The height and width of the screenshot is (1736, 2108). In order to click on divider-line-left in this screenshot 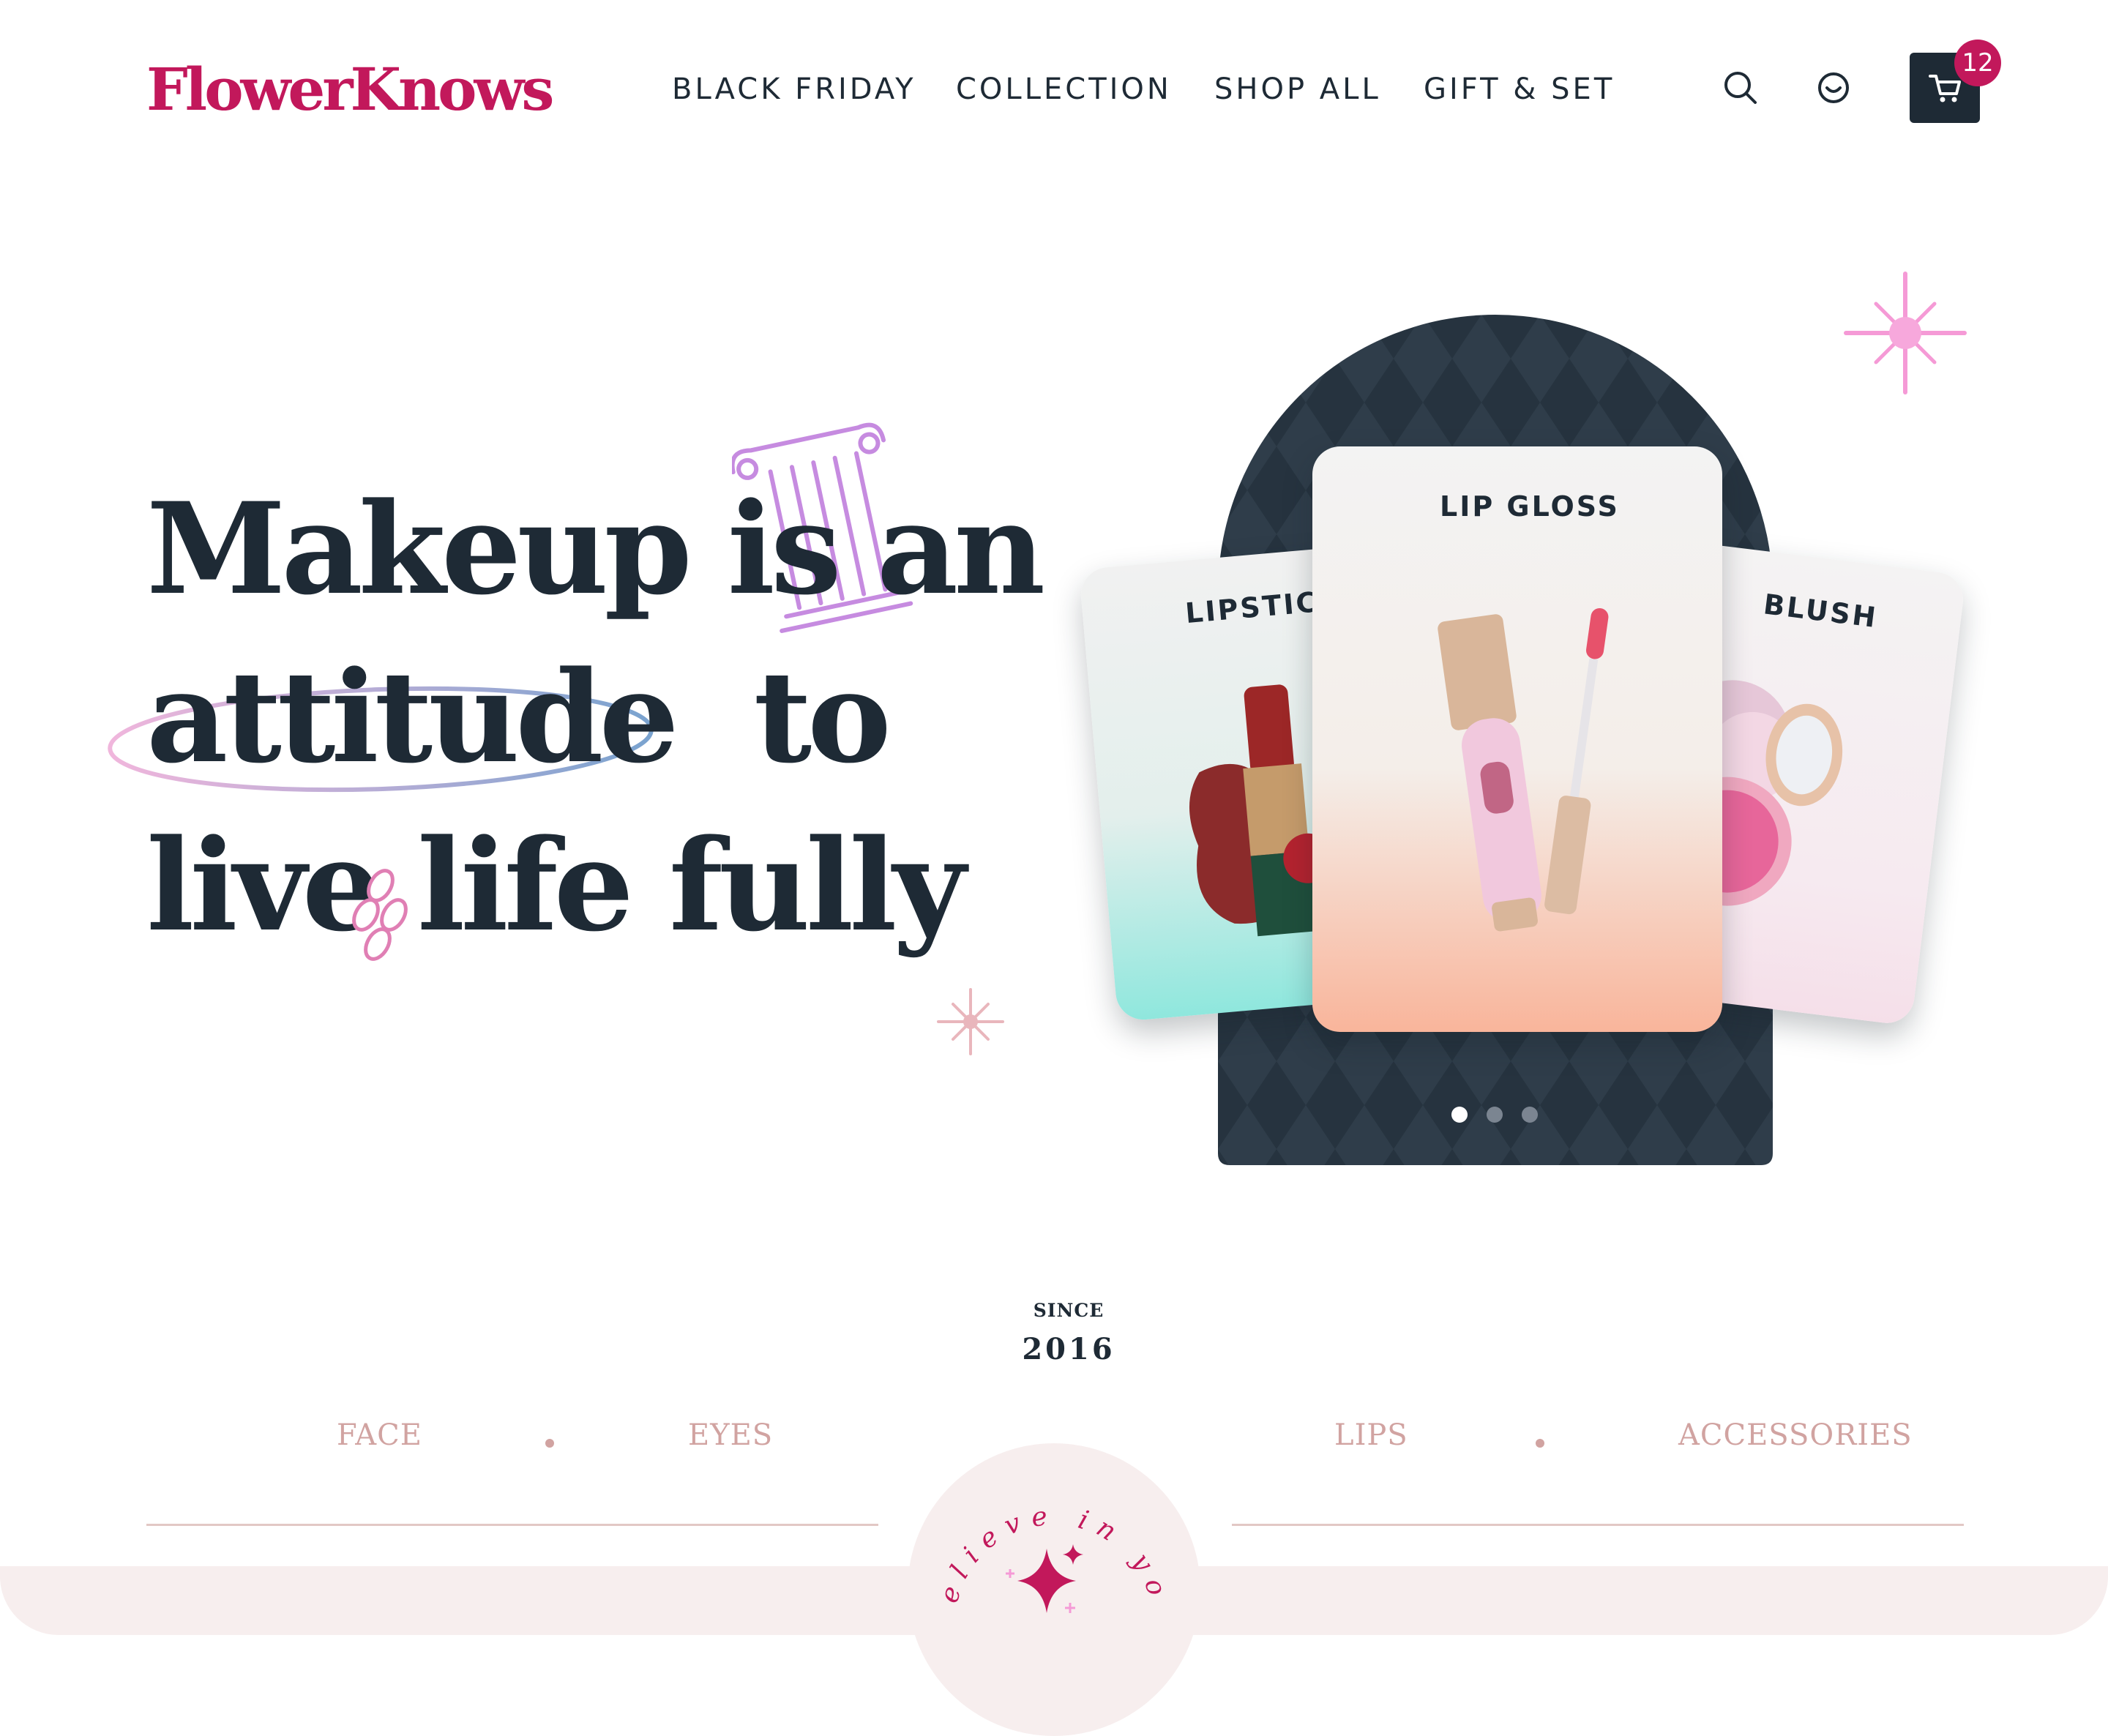, I will do `click(512, 1525)`.